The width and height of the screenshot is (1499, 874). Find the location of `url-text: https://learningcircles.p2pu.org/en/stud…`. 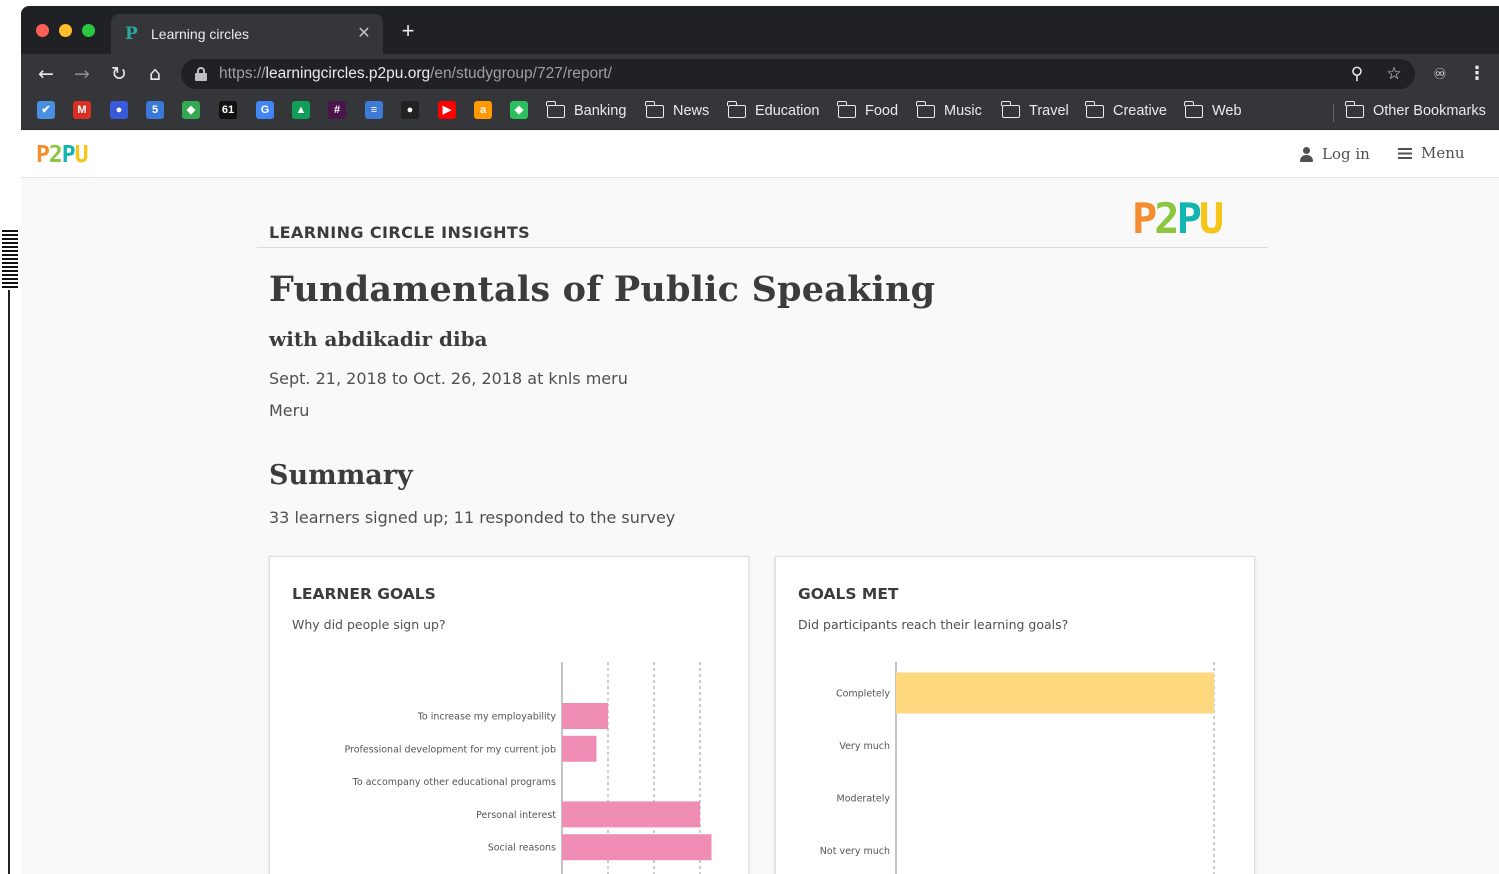

url-text: https://learningcircles.p2pu.org/en/stud… is located at coordinates (415, 74).